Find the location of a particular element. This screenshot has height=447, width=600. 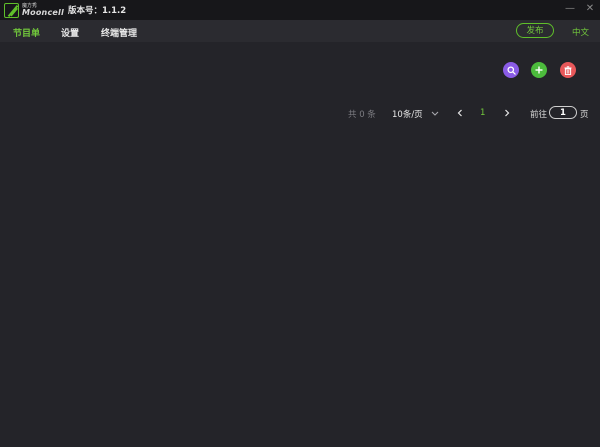

add-button is located at coordinates (539, 70).